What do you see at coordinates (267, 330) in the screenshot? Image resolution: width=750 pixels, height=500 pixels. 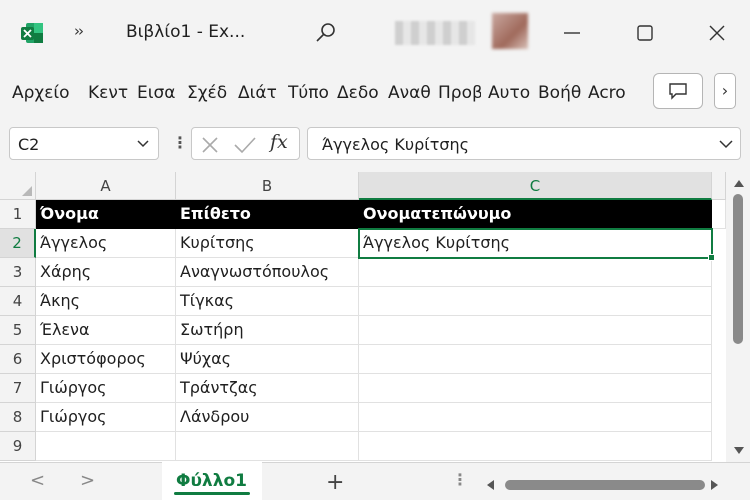 I see `cell-b5: Σωτήρη` at bounding box center [267, 330].